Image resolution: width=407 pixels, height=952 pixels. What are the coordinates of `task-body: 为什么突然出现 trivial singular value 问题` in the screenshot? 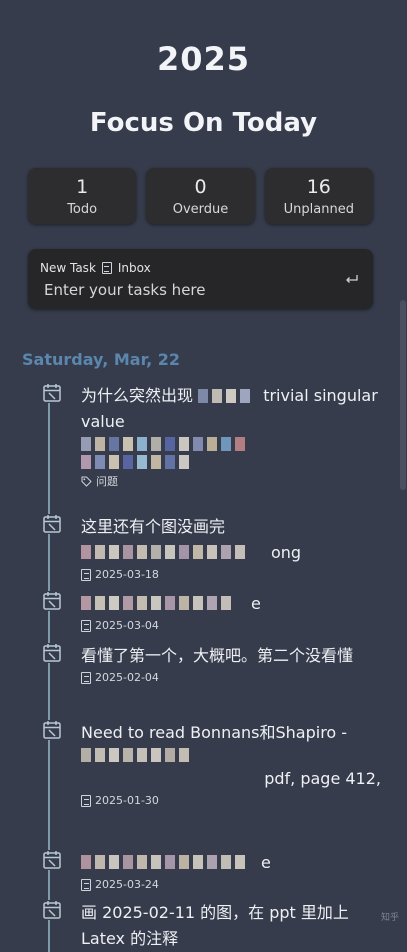 It's located at (231, 436).